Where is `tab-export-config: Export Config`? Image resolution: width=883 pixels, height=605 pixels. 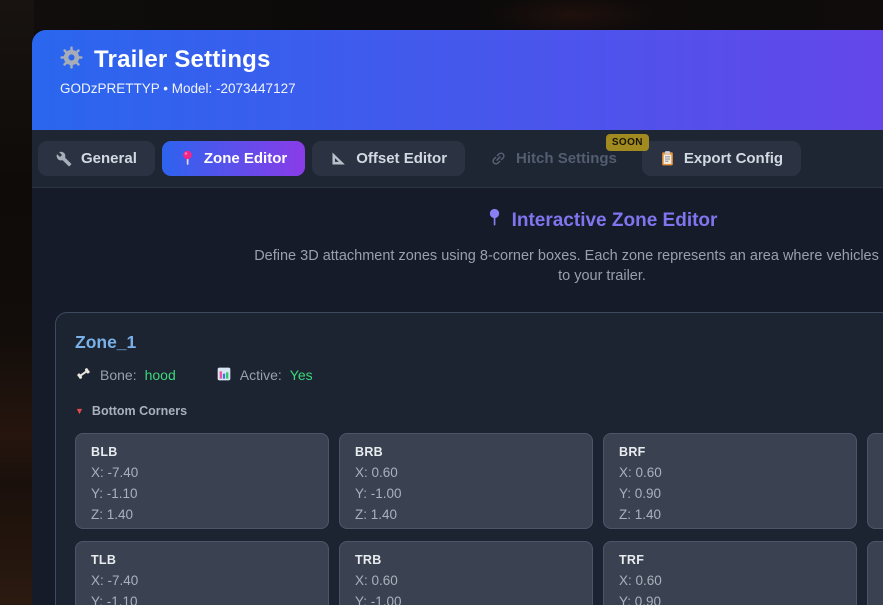
tab-export-config: Export Config is located at coordinates (721, 158).